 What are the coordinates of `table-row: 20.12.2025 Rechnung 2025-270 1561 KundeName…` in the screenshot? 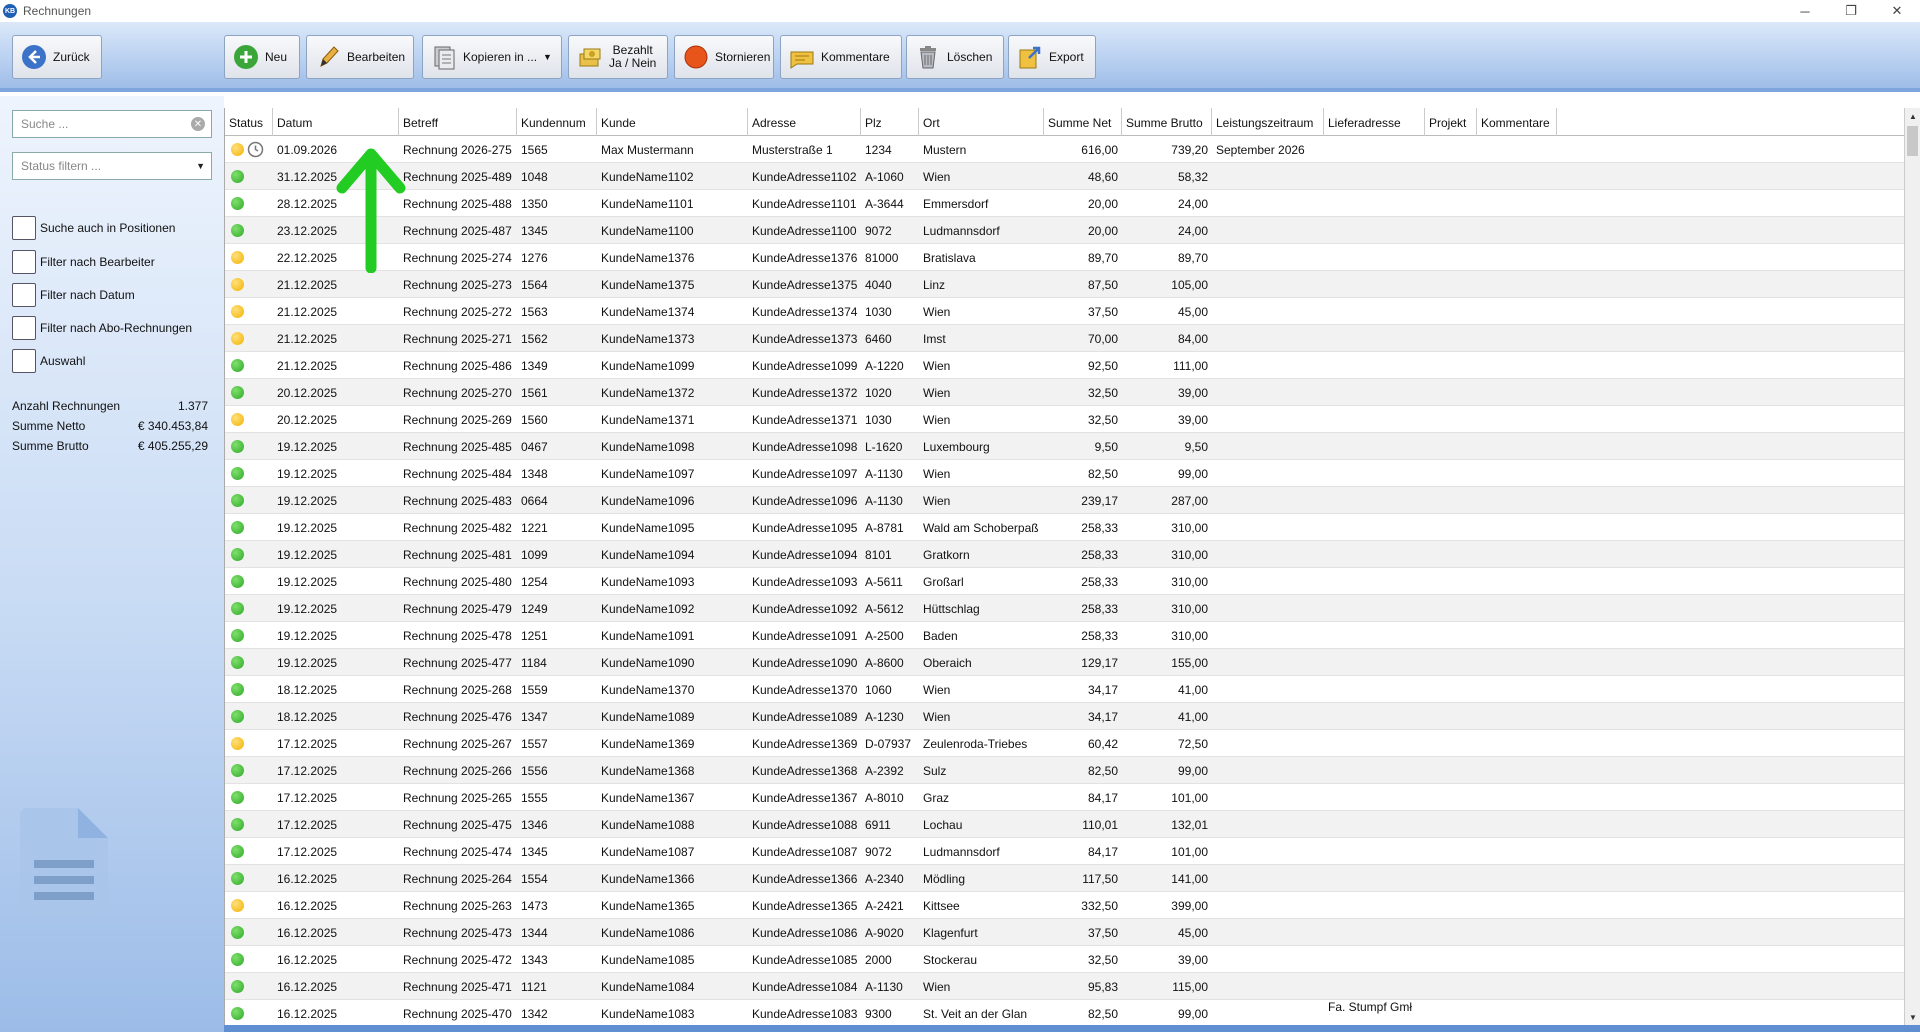 It's located at (1064, 392).